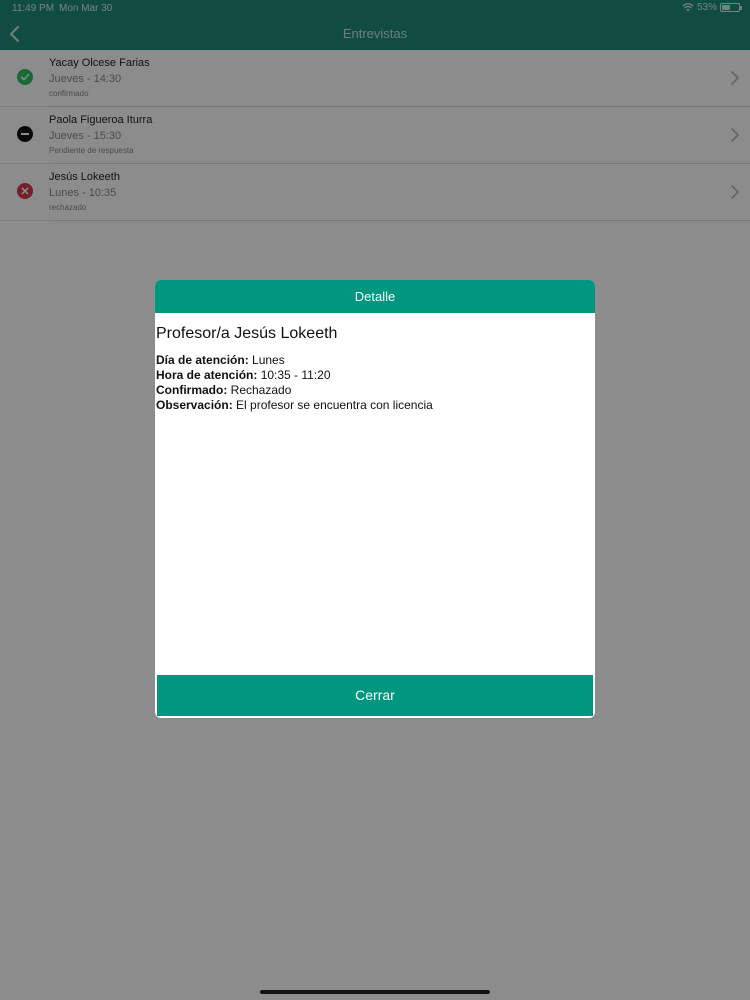  What do you see at coordinates (375, 695) in the screenshot?
I see `close-button: Cerrar` at bounding box center [375, 695].